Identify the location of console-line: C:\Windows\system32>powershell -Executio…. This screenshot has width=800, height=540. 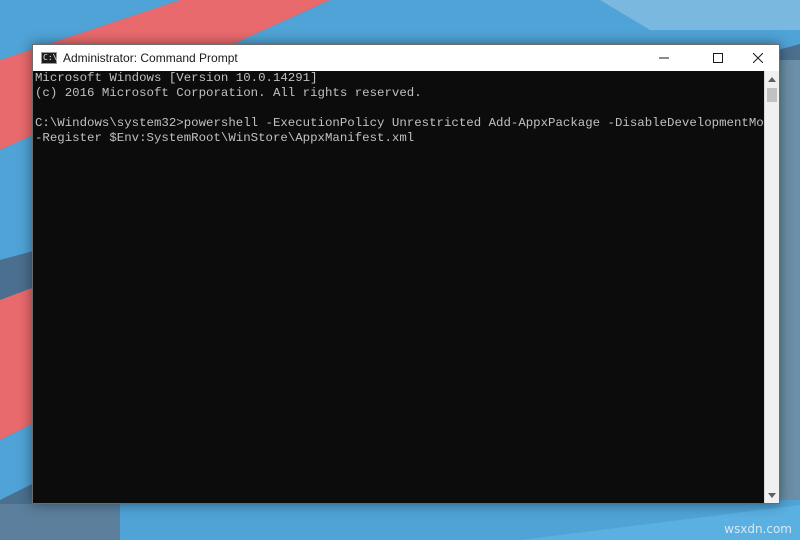
(399, 123).